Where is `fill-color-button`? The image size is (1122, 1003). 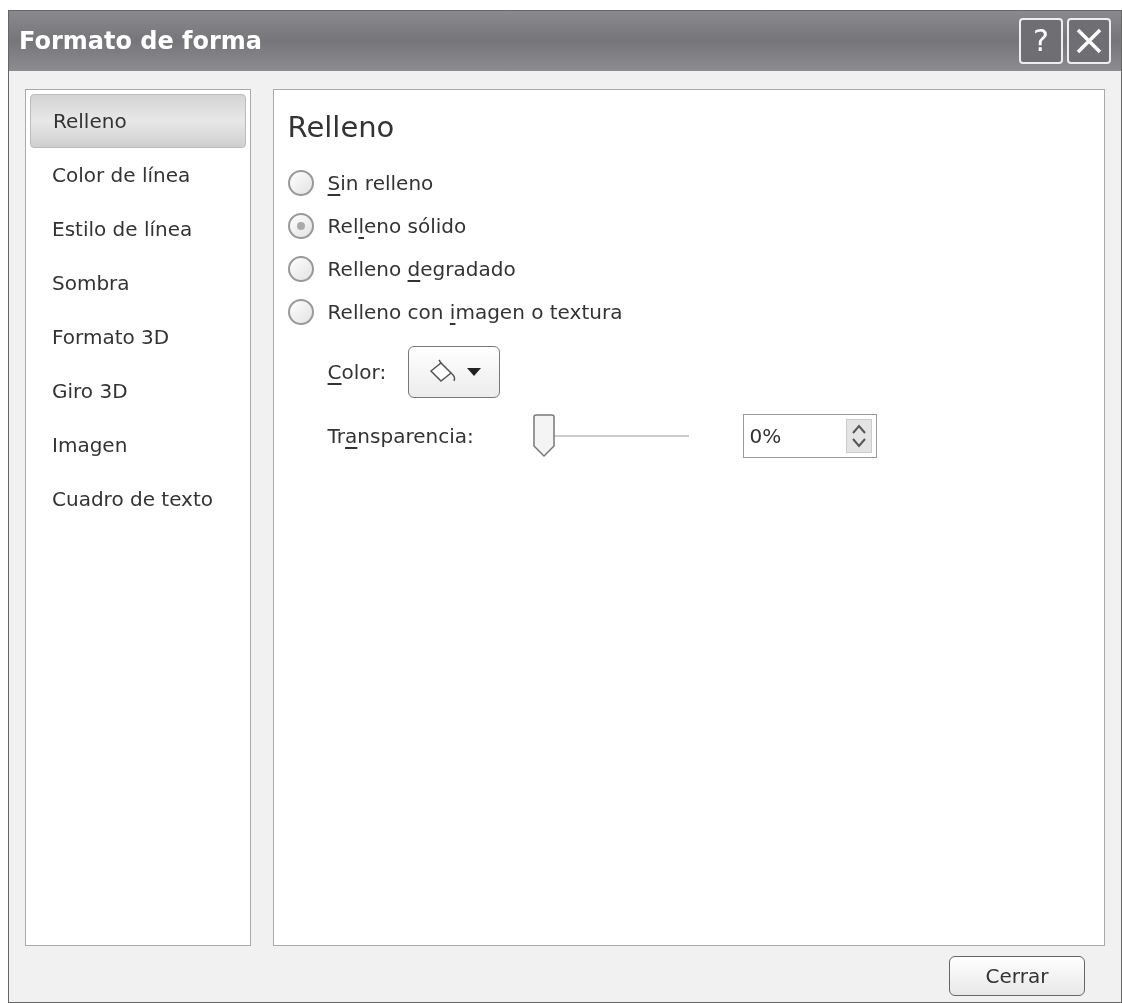 fill-color-button is located at coordinates (454, 371).